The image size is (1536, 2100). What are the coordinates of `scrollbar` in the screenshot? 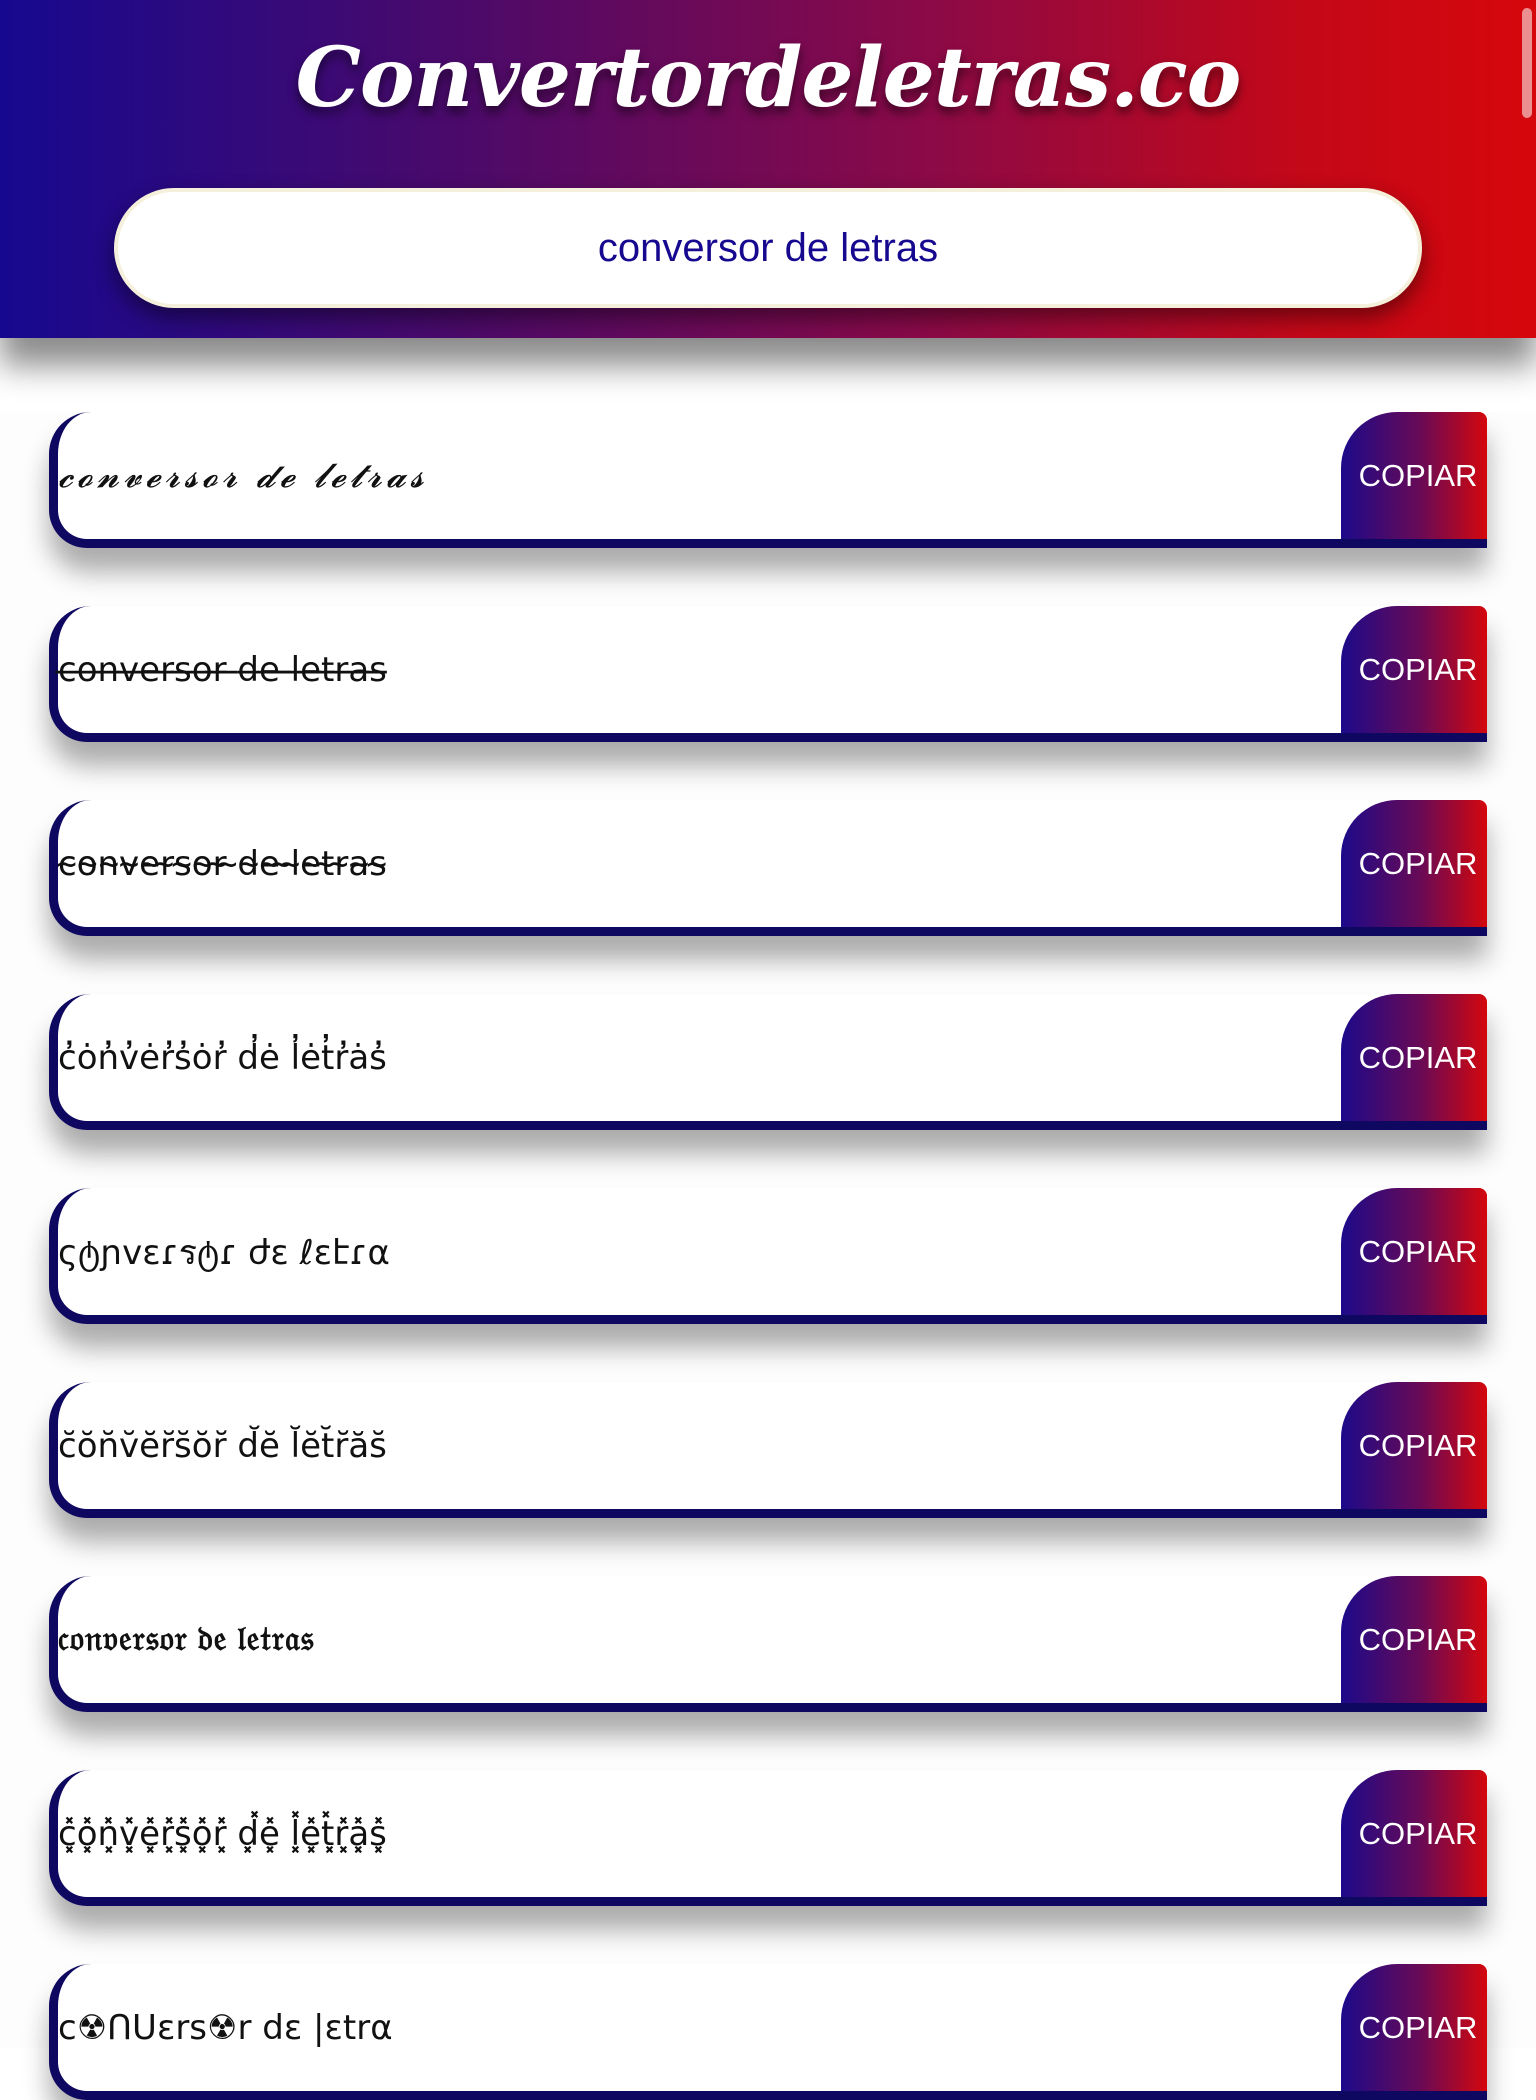 It's located at (1527, 63).